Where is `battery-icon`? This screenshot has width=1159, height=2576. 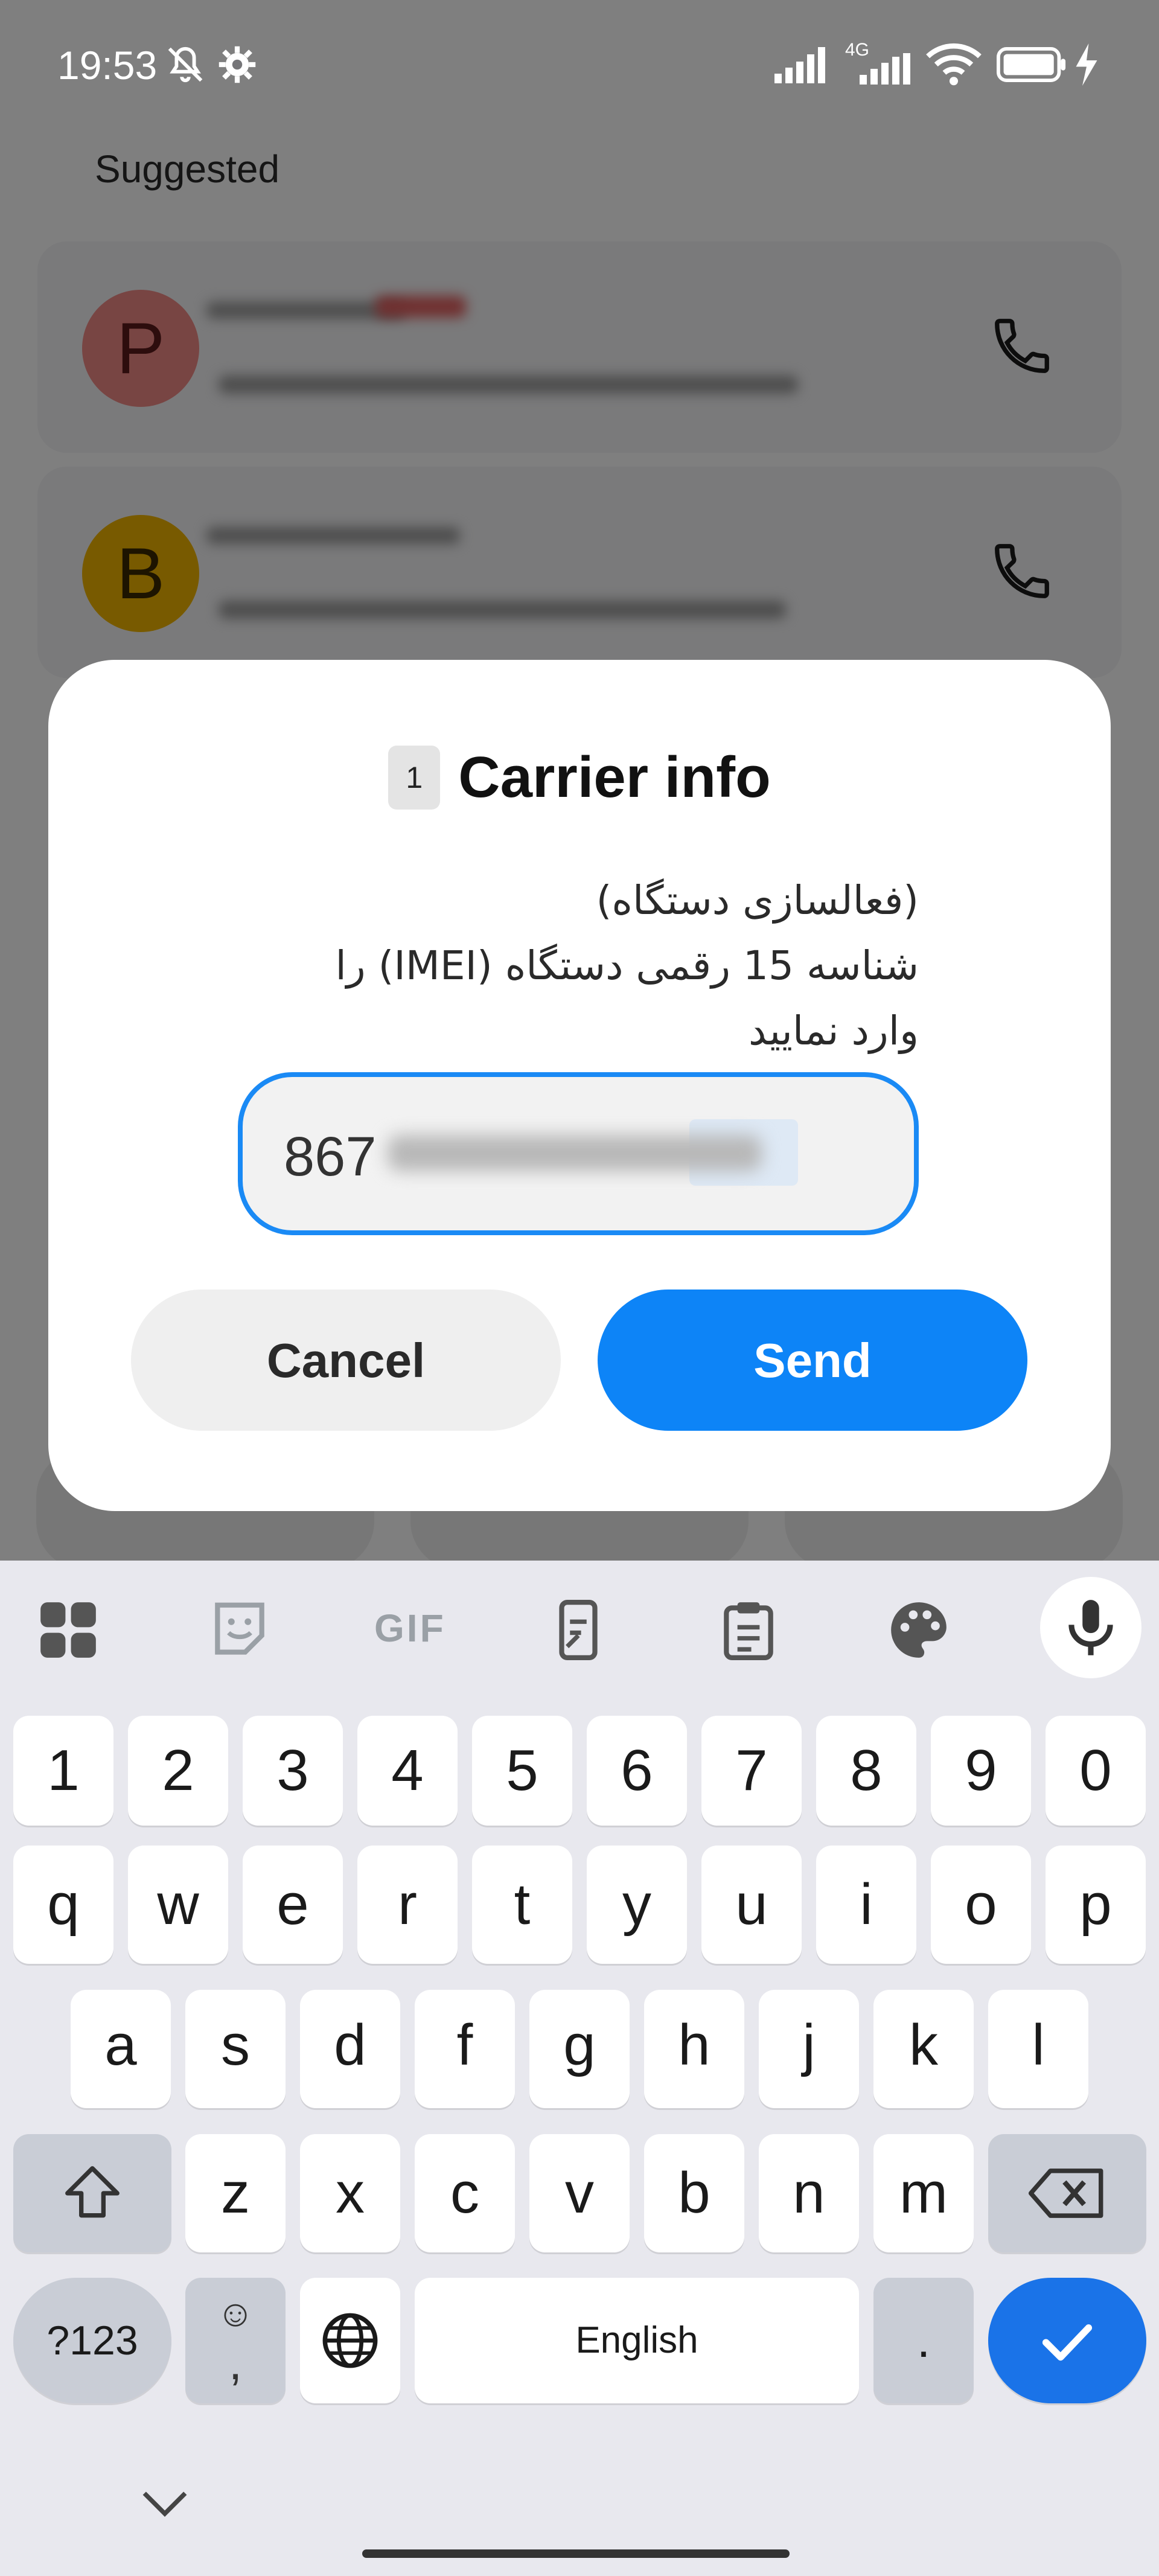 battery-icon is located at coordinates (1031, 65).